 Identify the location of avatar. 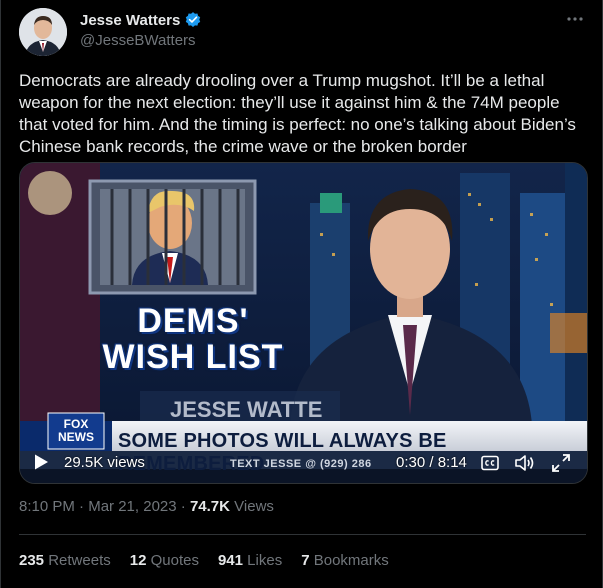
(43, 32).